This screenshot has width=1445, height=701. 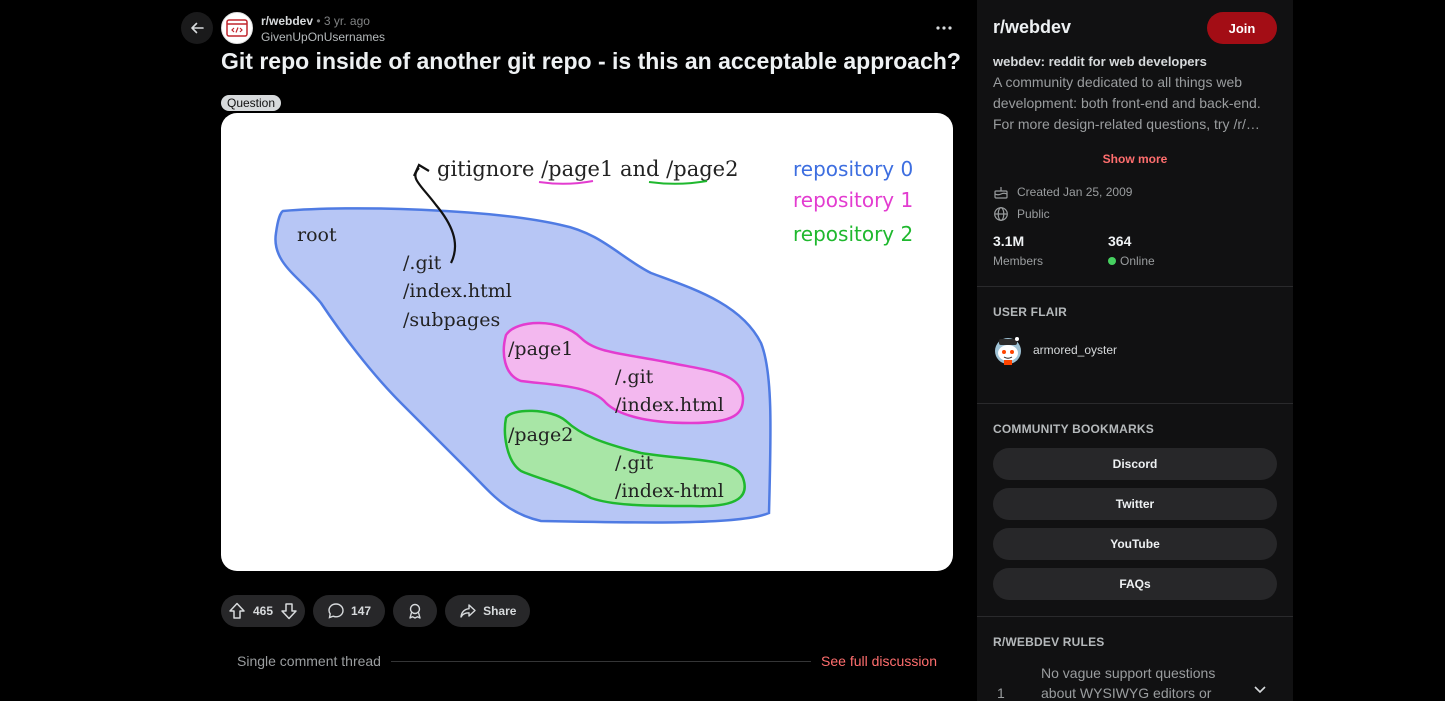 I want to click on single-thread-label: Single comment thread, so click(x=309, y=661).